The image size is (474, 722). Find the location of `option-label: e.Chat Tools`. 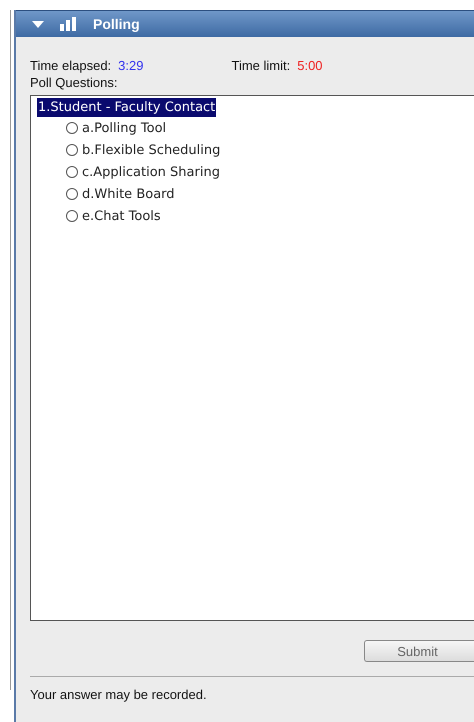

option-label: e.Chat Tools is located at coordinates (121, 216).